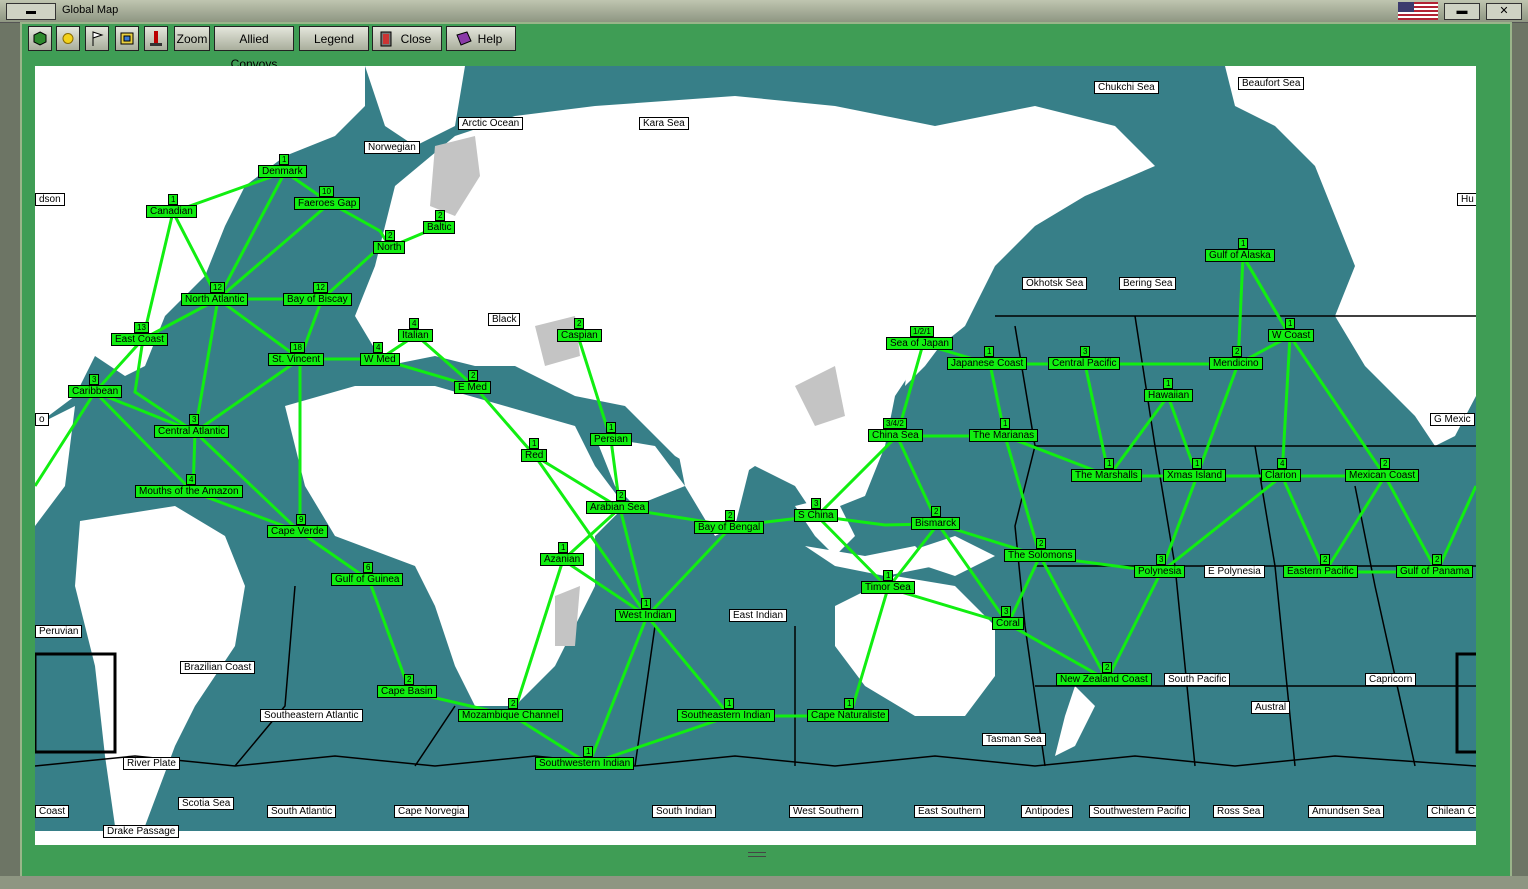  Describe the element at coordinates (282, 171) in the screenshot. I see `zone-denmark: Denmark` at that location.